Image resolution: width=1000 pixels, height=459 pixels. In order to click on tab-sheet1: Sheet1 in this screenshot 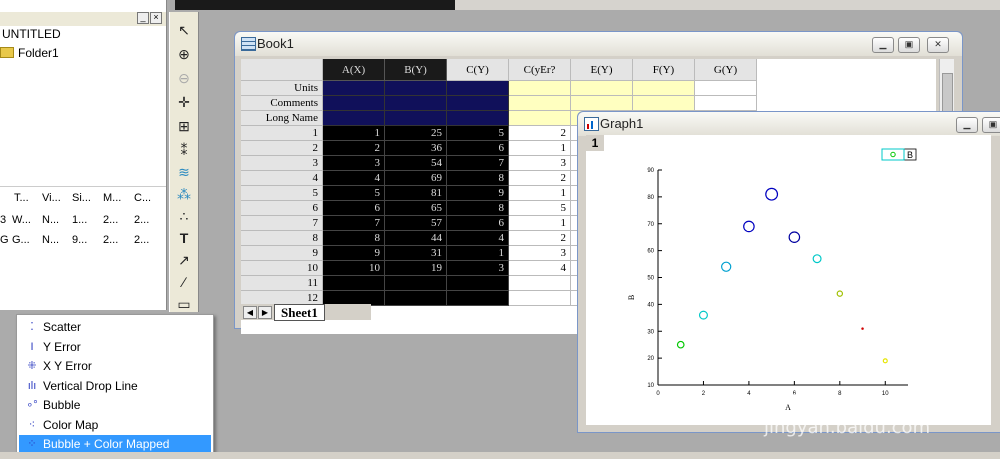, I will do `click(299, 312)`.